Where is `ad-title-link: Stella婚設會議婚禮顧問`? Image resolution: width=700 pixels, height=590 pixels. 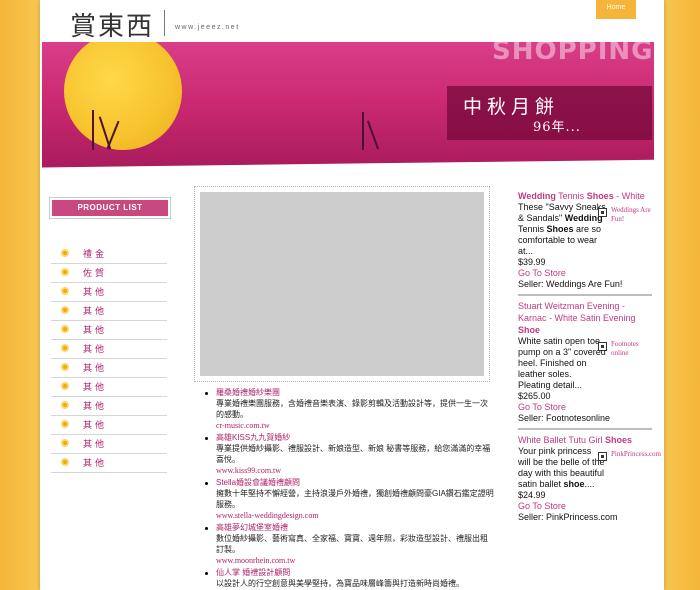
ad-title-link: Stella婚設會議婚禮顧問 is located at coordinates (355, 482).